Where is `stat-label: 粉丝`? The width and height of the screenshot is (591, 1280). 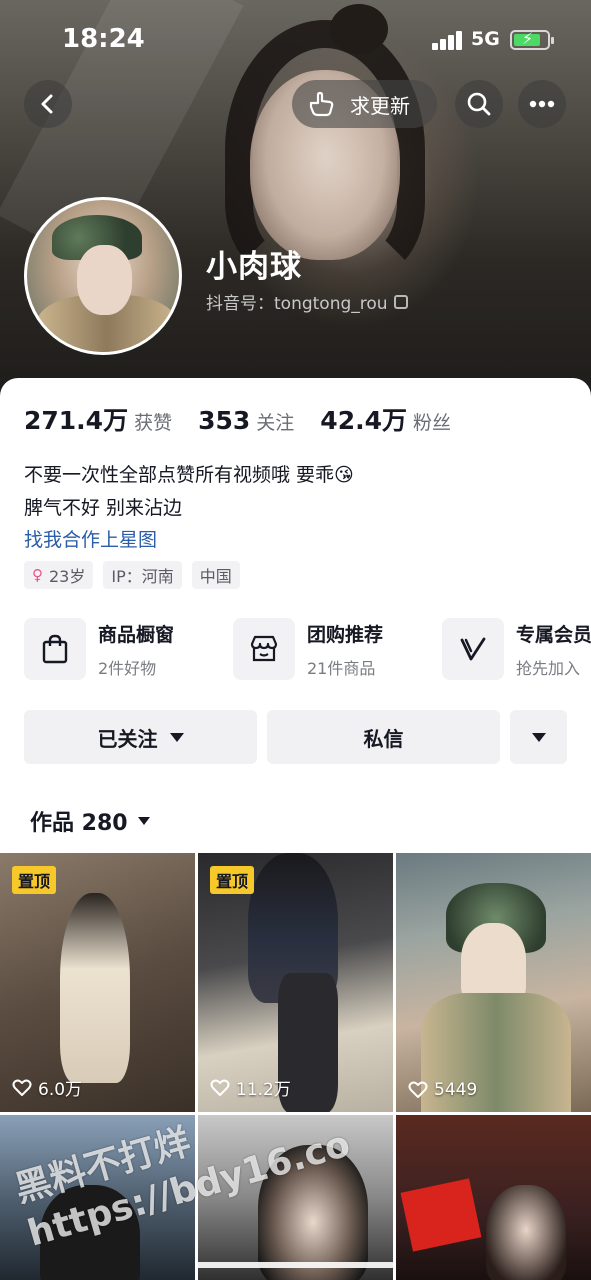
stat-label: 粉丝 is located at coordinates (431, 423).